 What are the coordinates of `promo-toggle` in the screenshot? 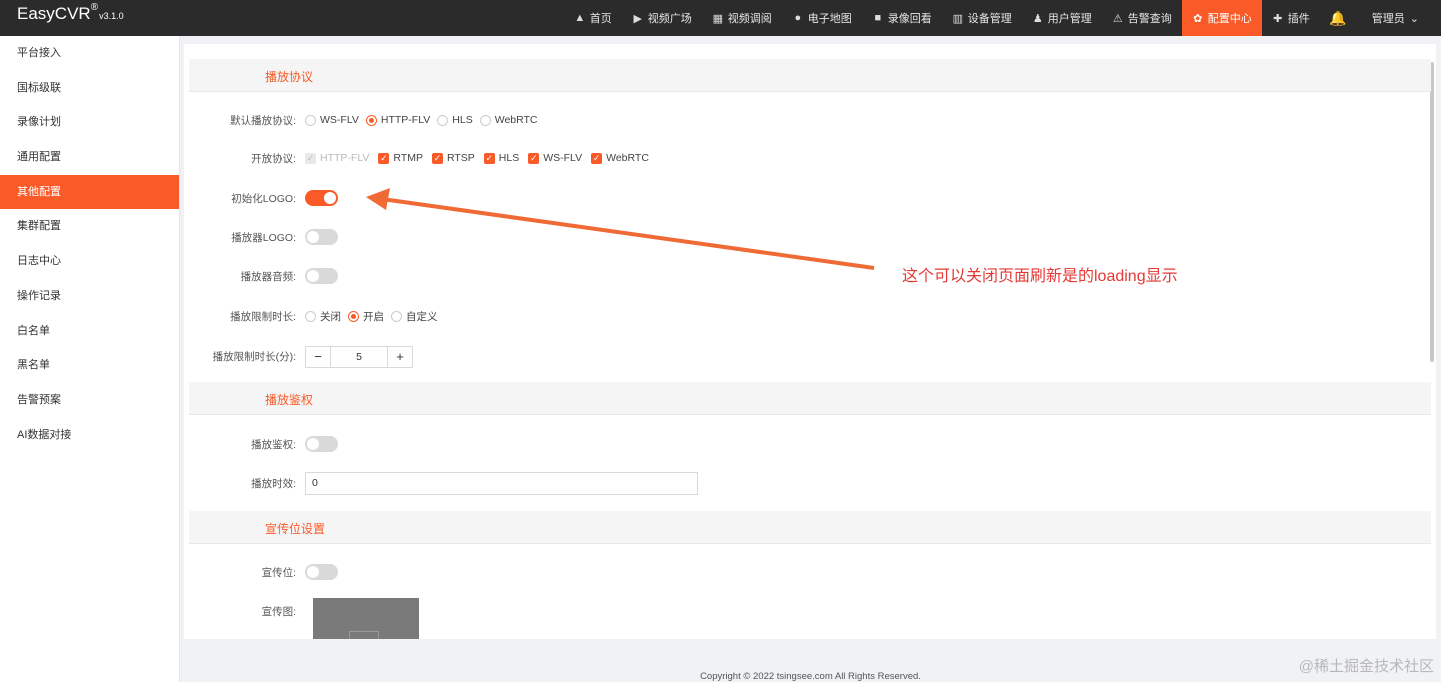 It's located at (321, 572).